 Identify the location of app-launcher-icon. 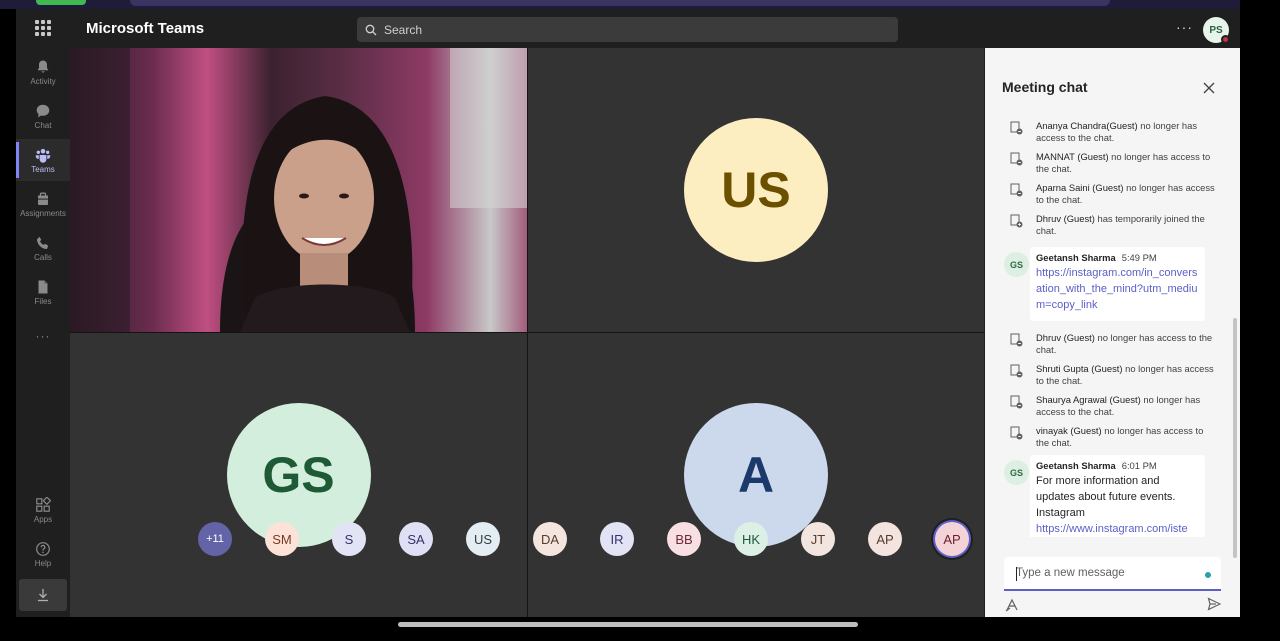
(43, 28).